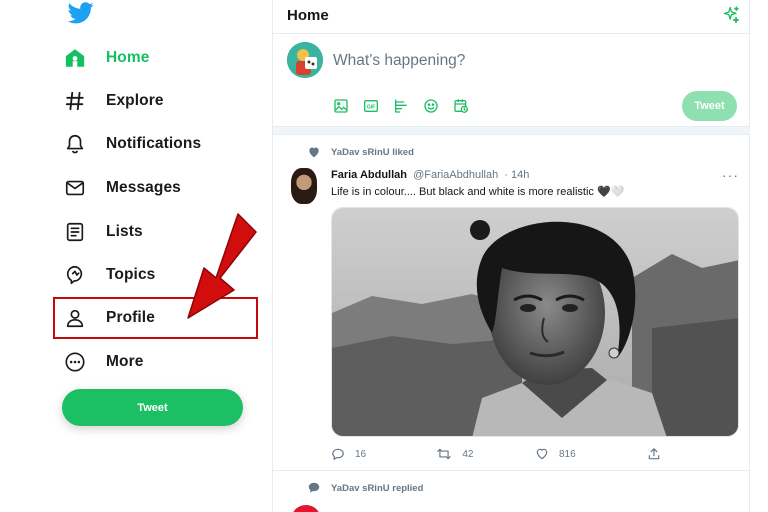 The image size is (768, 512). Describe the element at coordinates (80, 14) in the screenshot. I see `twitter-logo-icon` at that location.